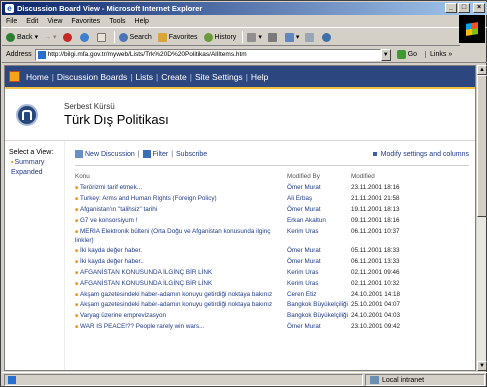  What do you see at coordinates (451, 8) in the screenshot?
I see `minimize-button: _` at bounding box center [451, 8].